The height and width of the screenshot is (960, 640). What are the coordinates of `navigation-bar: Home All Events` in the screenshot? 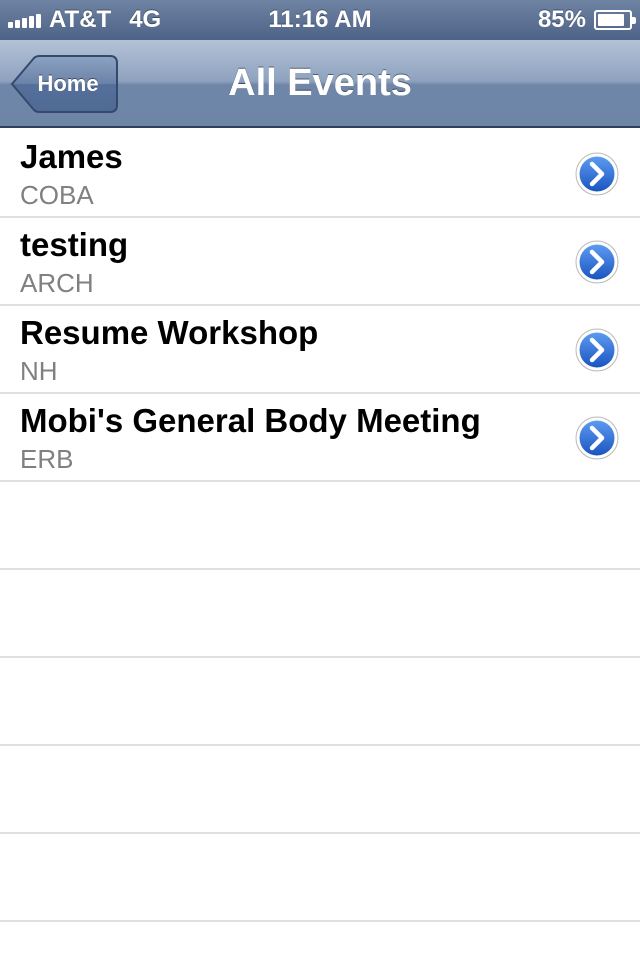 It's located at (320, 84).